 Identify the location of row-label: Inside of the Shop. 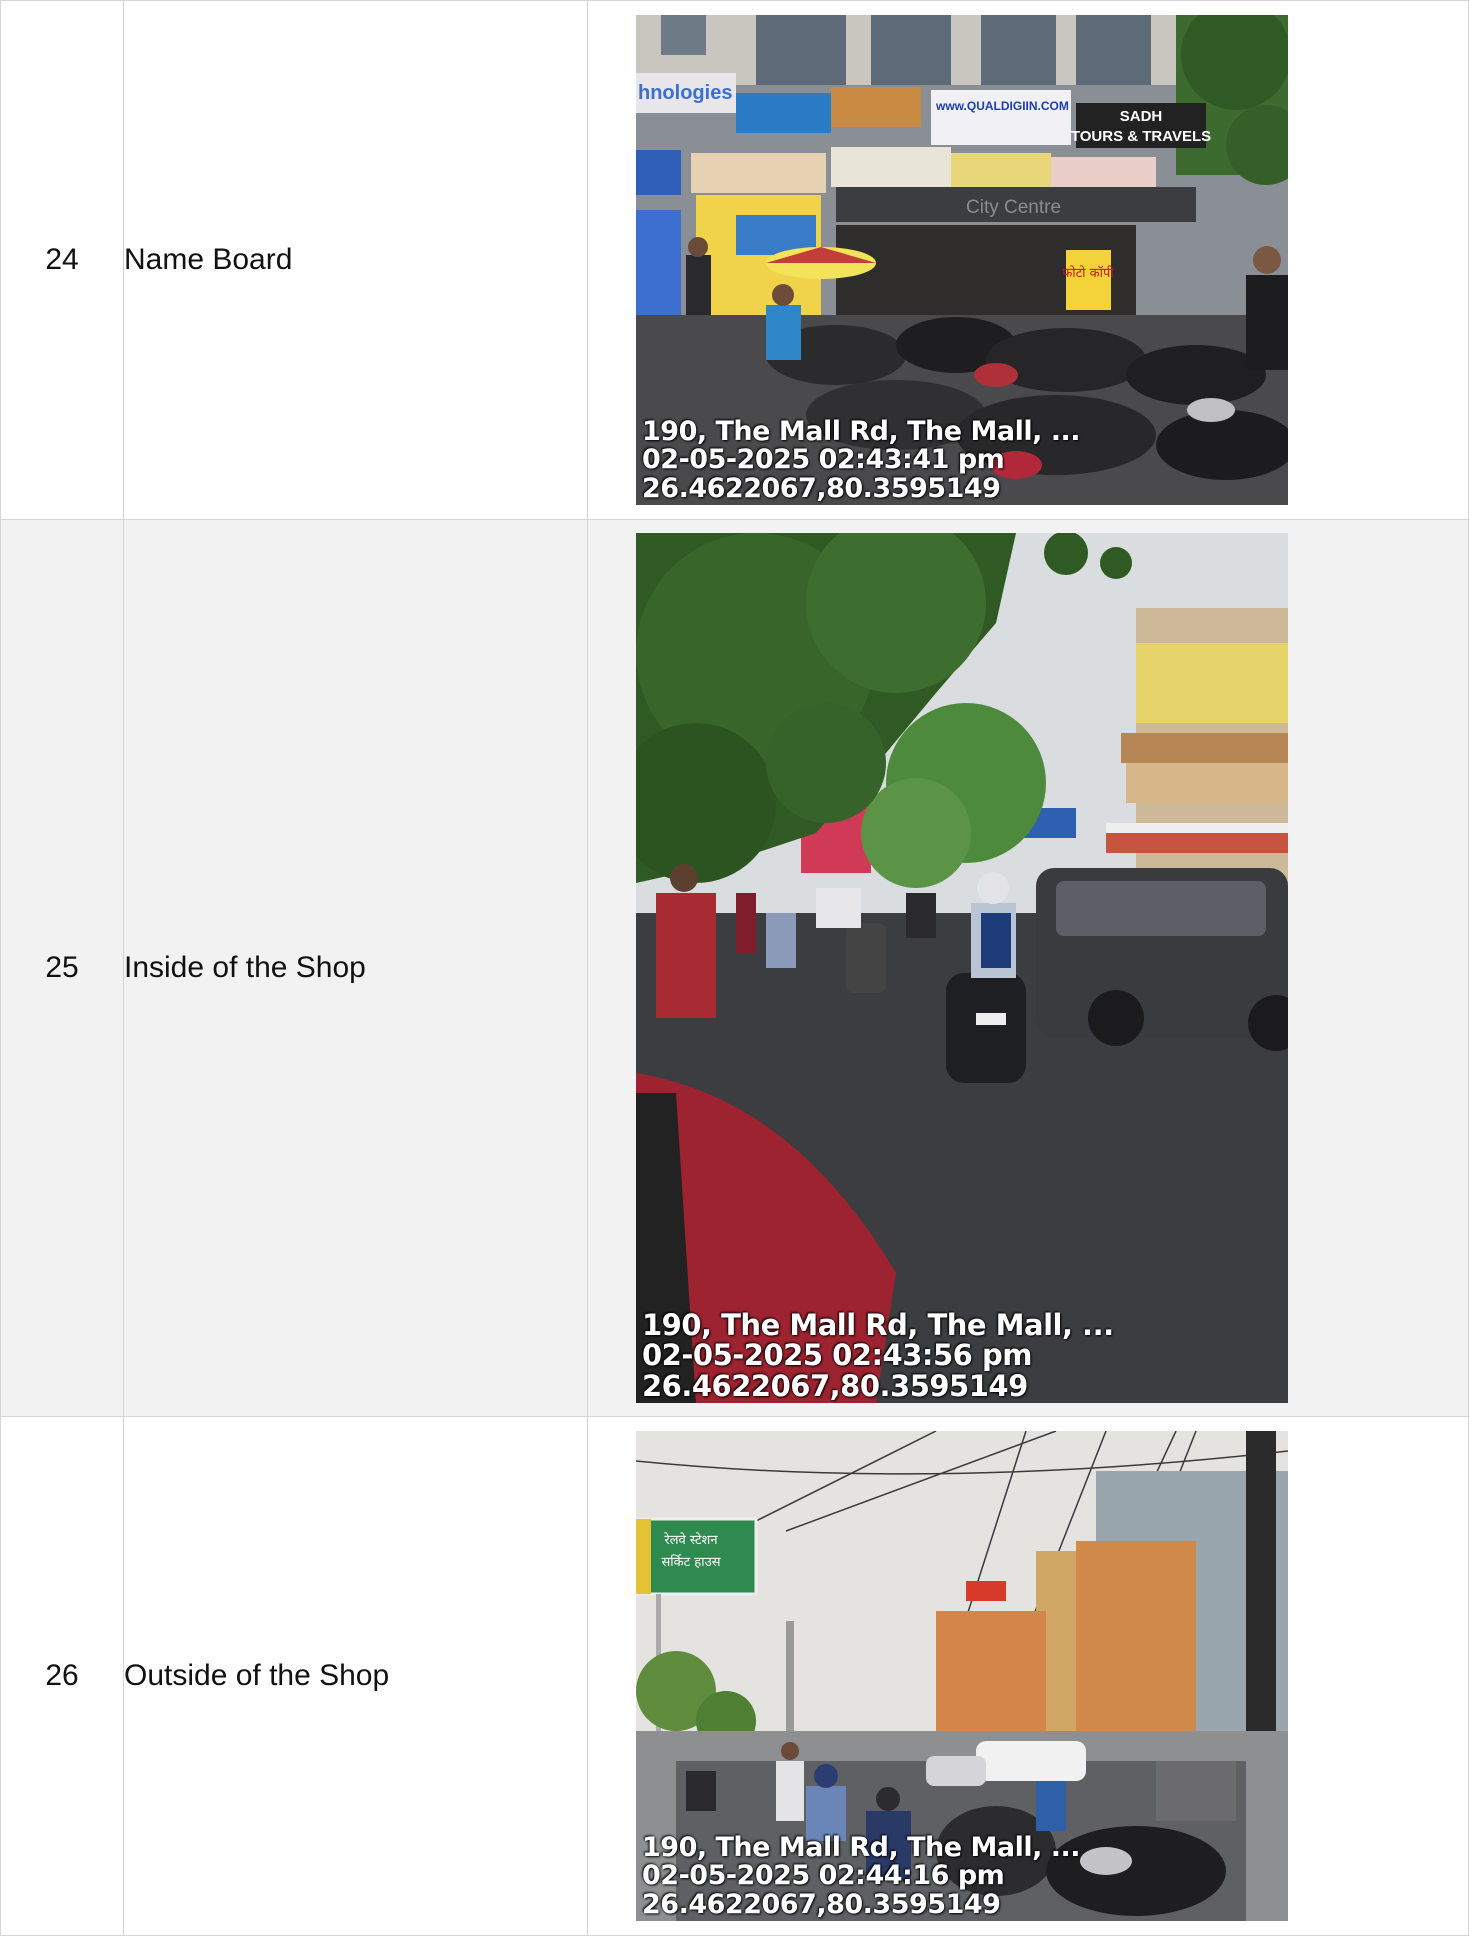
(355, 968).